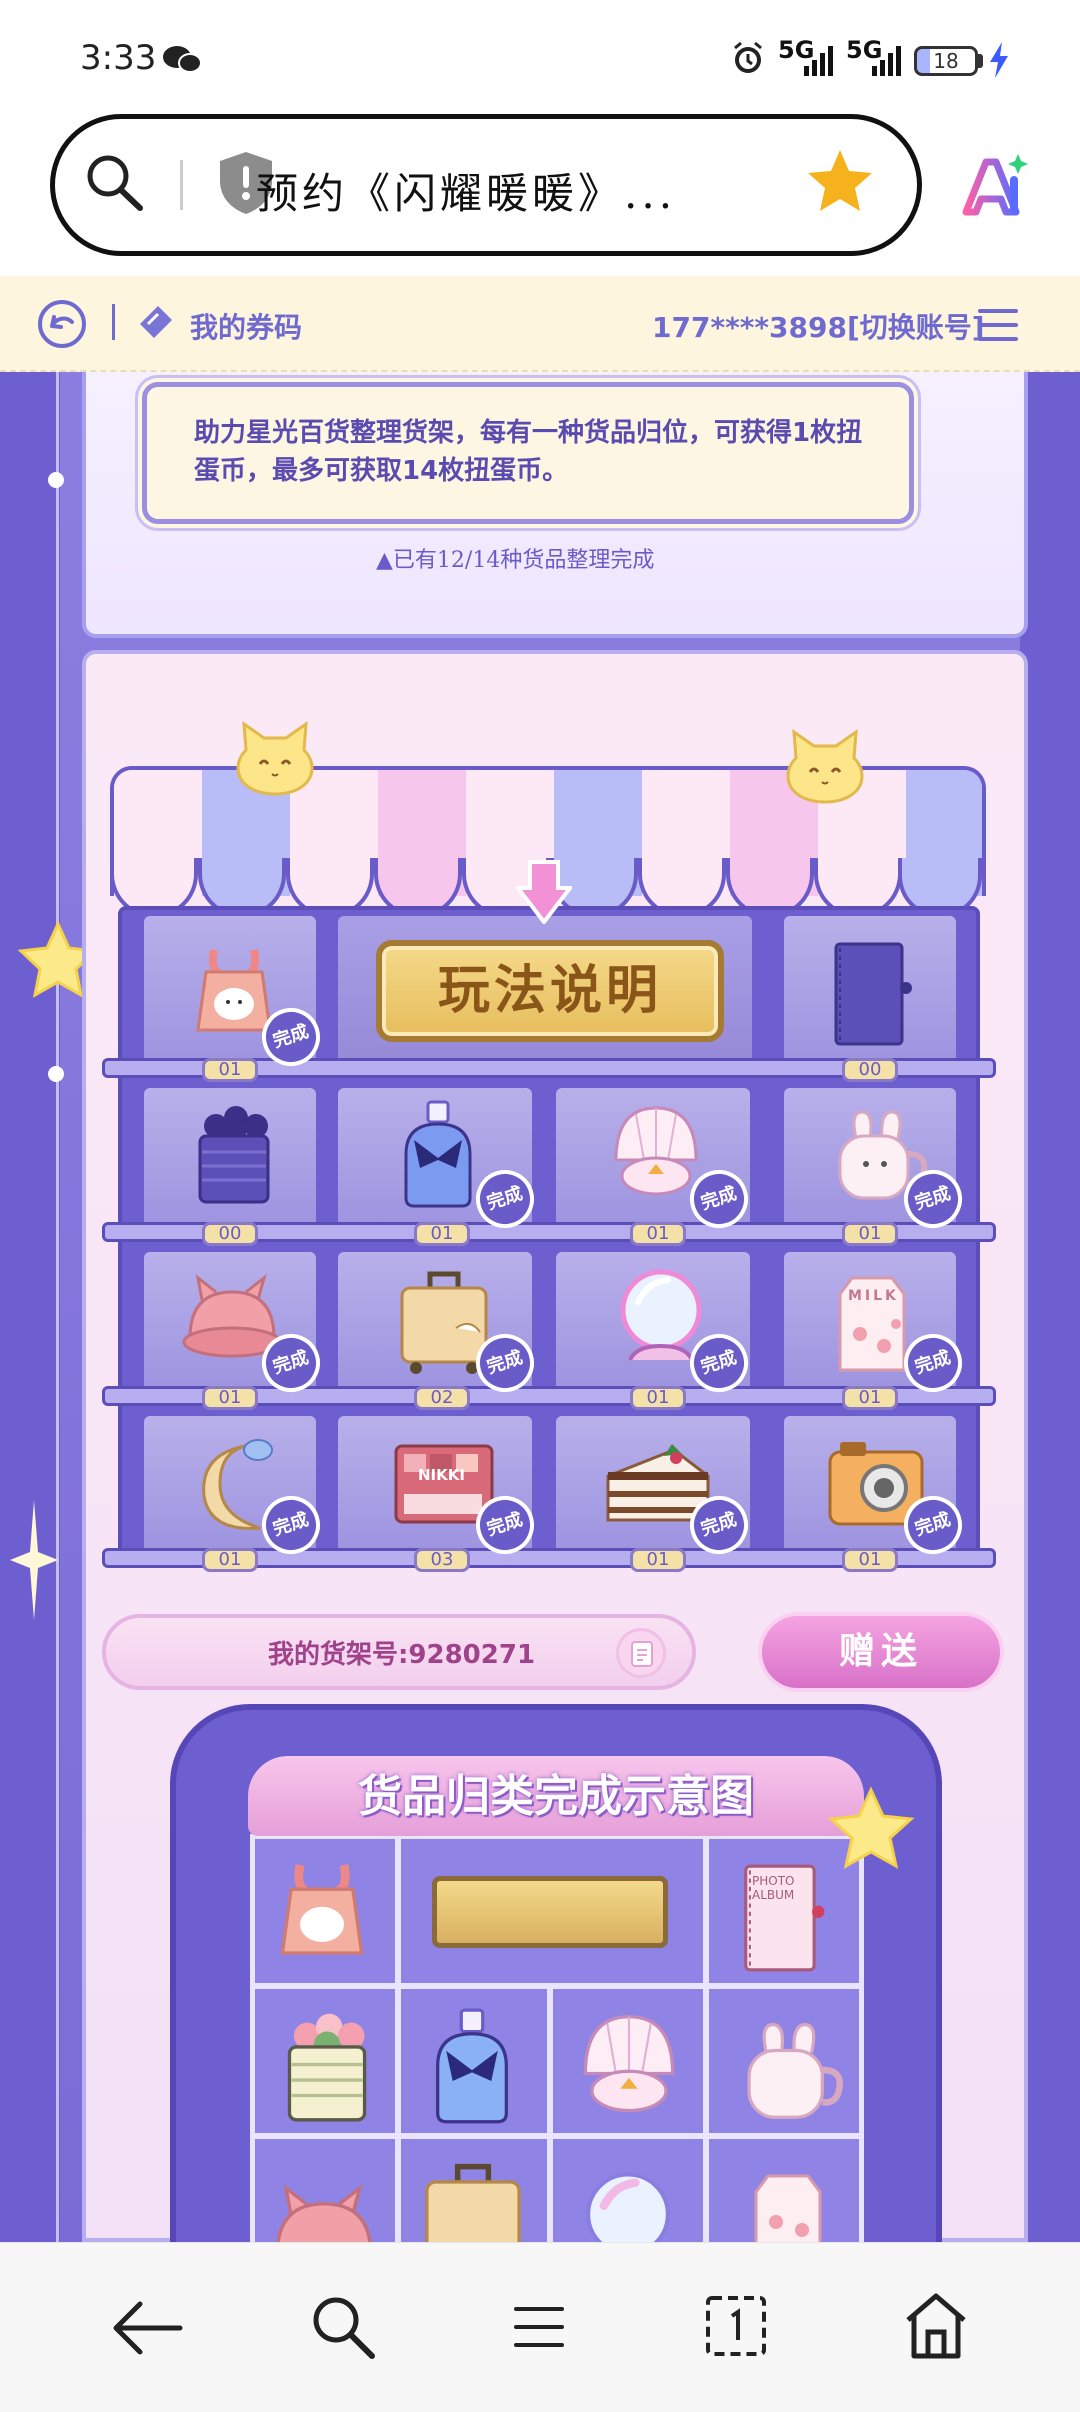  Describe the element at coordinates (873, 994) in the screenshot. I see `photo-album-icon` at that location.